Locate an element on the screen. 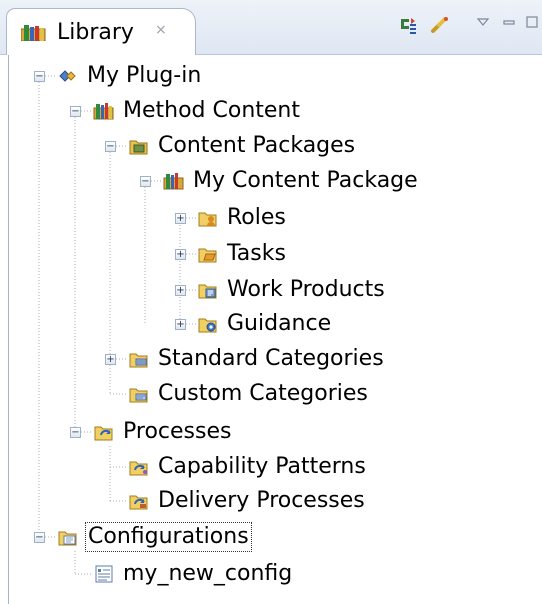  tree-item-my-plugin: My Plug-in is located at coordinates (129, 76).